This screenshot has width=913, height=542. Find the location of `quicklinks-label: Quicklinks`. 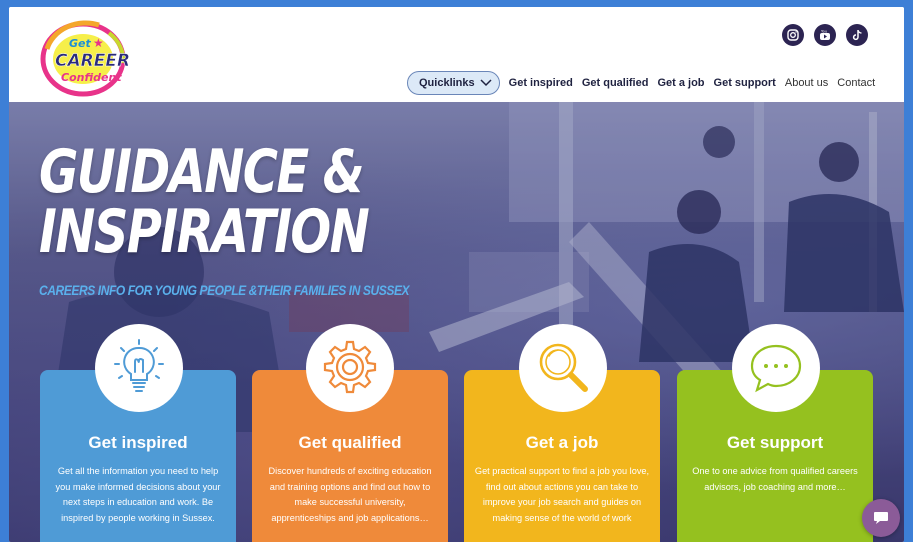

quicklinks-label: Quicklinks is located at coordinates (447, 83).